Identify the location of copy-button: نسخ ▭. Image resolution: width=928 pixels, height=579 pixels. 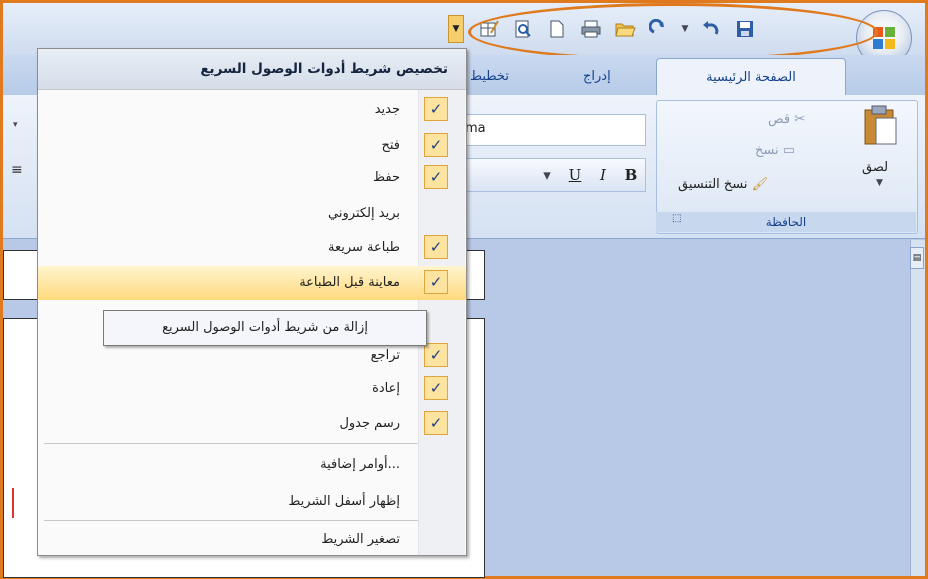
(775, 150).